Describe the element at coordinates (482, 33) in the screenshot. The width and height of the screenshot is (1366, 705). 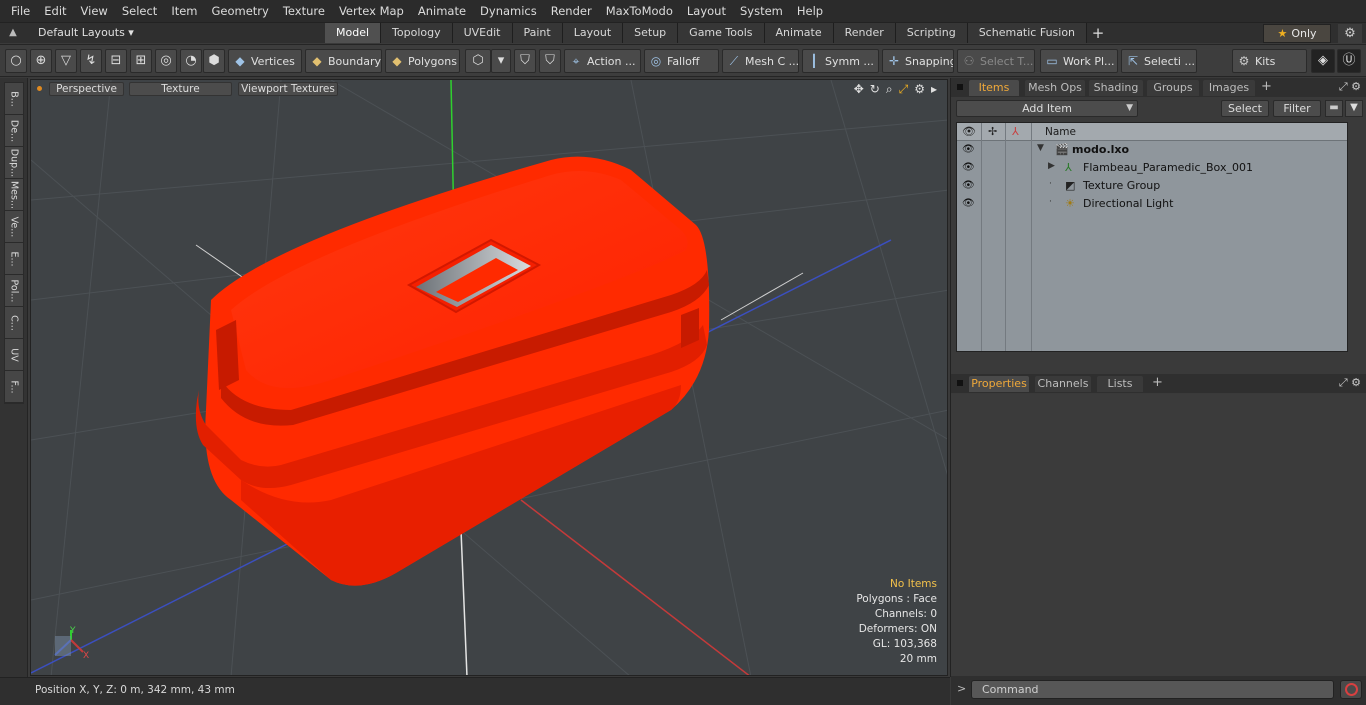
I see `tab-uvedit: UVEdit` at that location.